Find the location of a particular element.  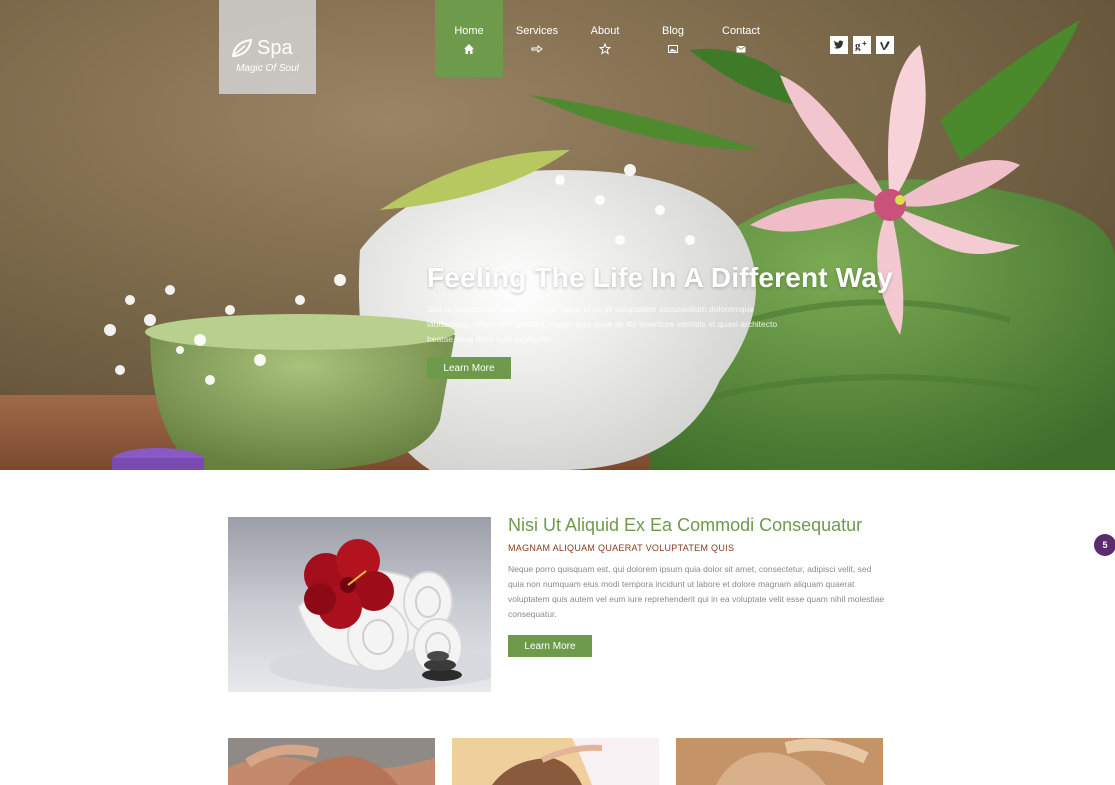

logo-tagline: Magic Of Soul is located at coordinates (267, 68).